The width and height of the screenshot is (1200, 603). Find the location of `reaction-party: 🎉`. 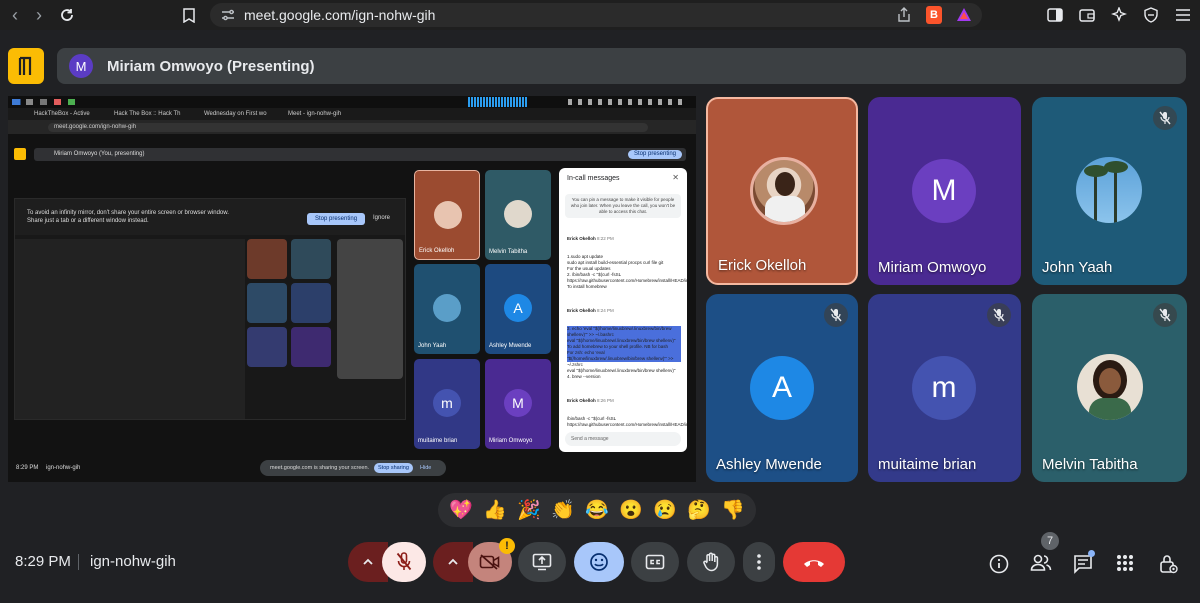

reaction-party: 🎉 is located at coordinates (529, 510).